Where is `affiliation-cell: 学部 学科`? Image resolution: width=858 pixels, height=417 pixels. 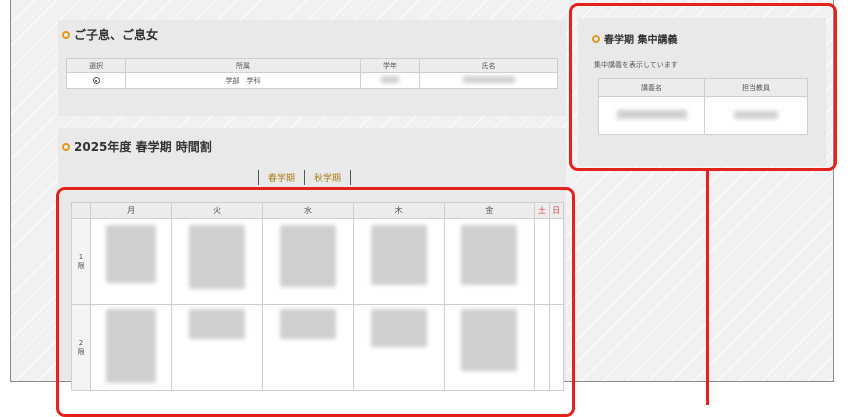
affiliation-cell: 学部 学科 is located at coordinates (243, 80).